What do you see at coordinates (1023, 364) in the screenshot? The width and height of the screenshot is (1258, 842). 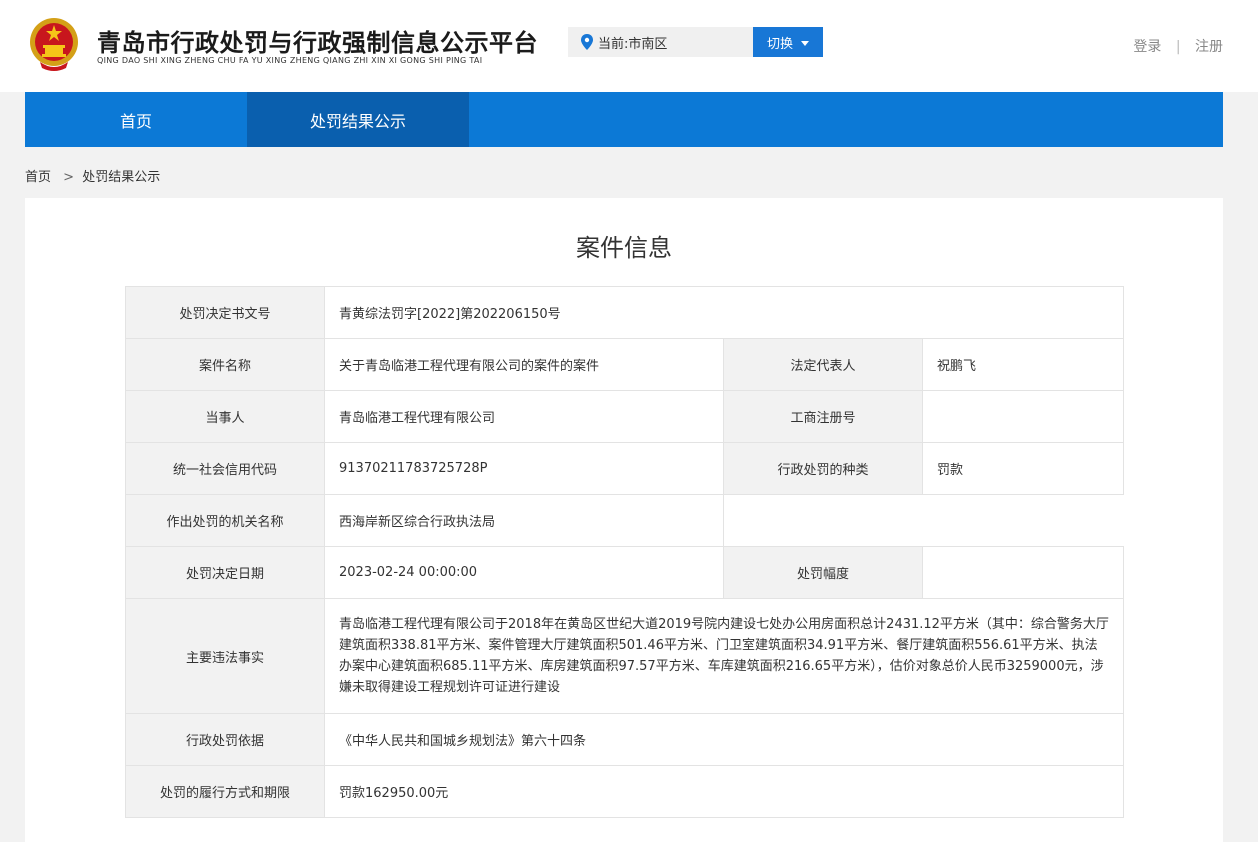 I see `legal-rep-value: 祝鹏飞` at bounding box center [1023, 364].